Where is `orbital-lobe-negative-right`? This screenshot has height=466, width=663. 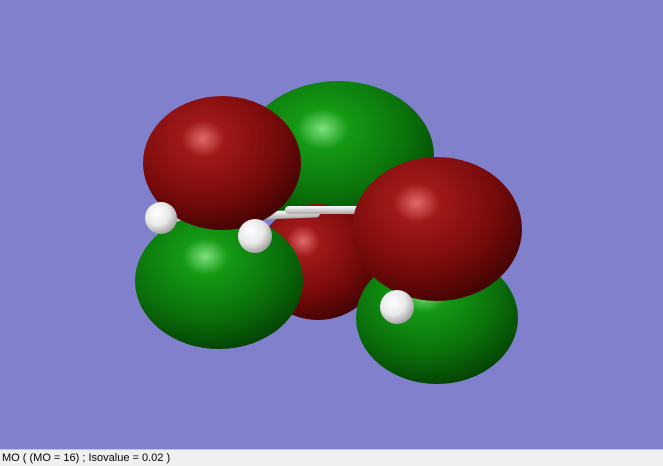 orbital-lobe-negative-right is located at coordinates (437, 229).